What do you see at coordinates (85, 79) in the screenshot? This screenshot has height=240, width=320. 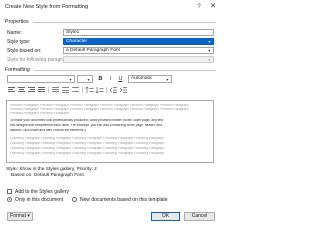 I see `font-size-select: ▾` at bounding box center [85, 79].